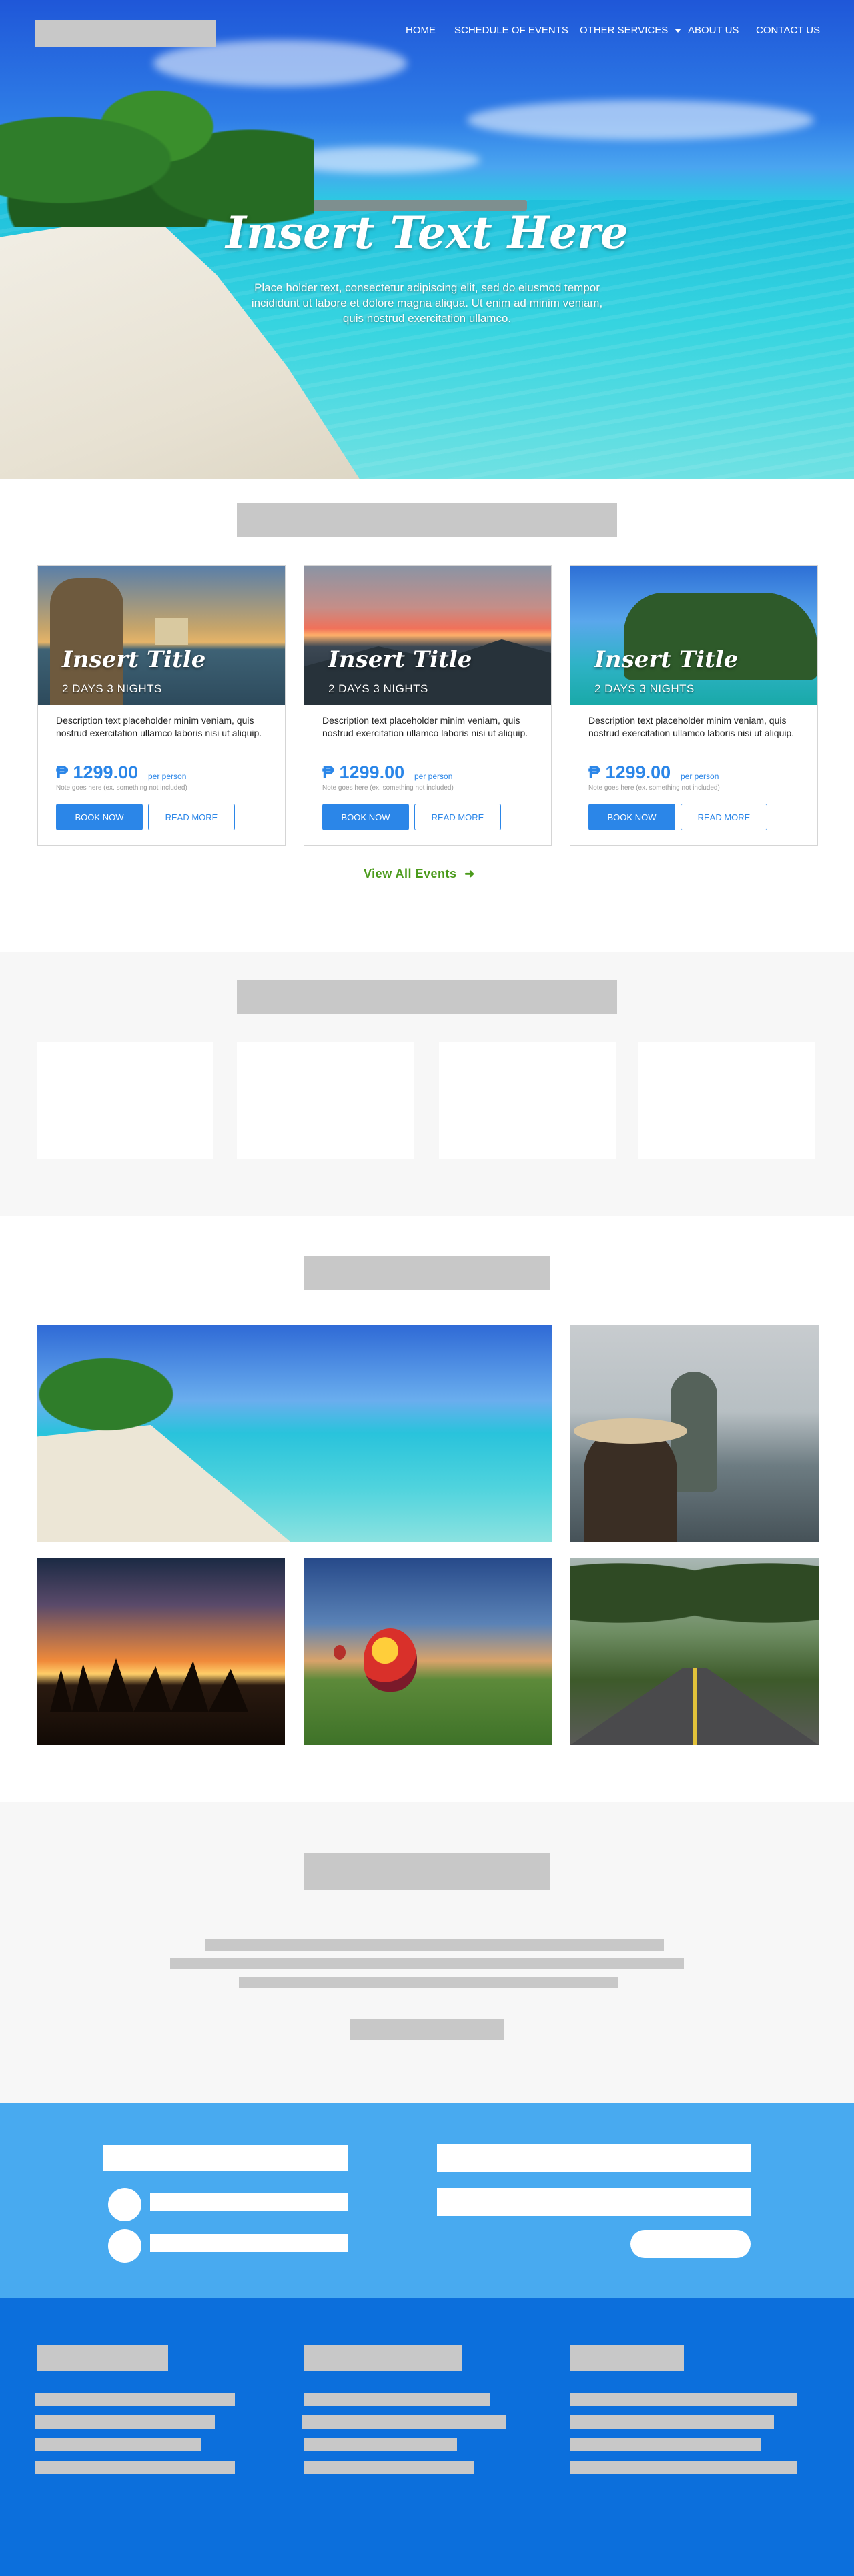 This screenshot has height=2576, width=854. What do you see at coordinates (126, 33) in the screenshot?
I see `logo-placeholder` at bounding box center [126, 33].